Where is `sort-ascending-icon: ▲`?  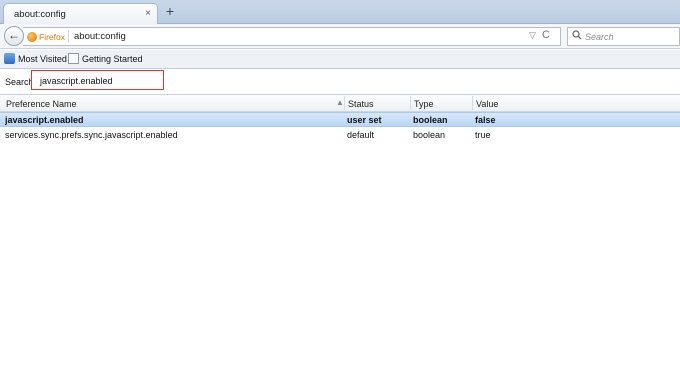 sort-ascending-icon: ▲ is located at coordinates (340, 102).